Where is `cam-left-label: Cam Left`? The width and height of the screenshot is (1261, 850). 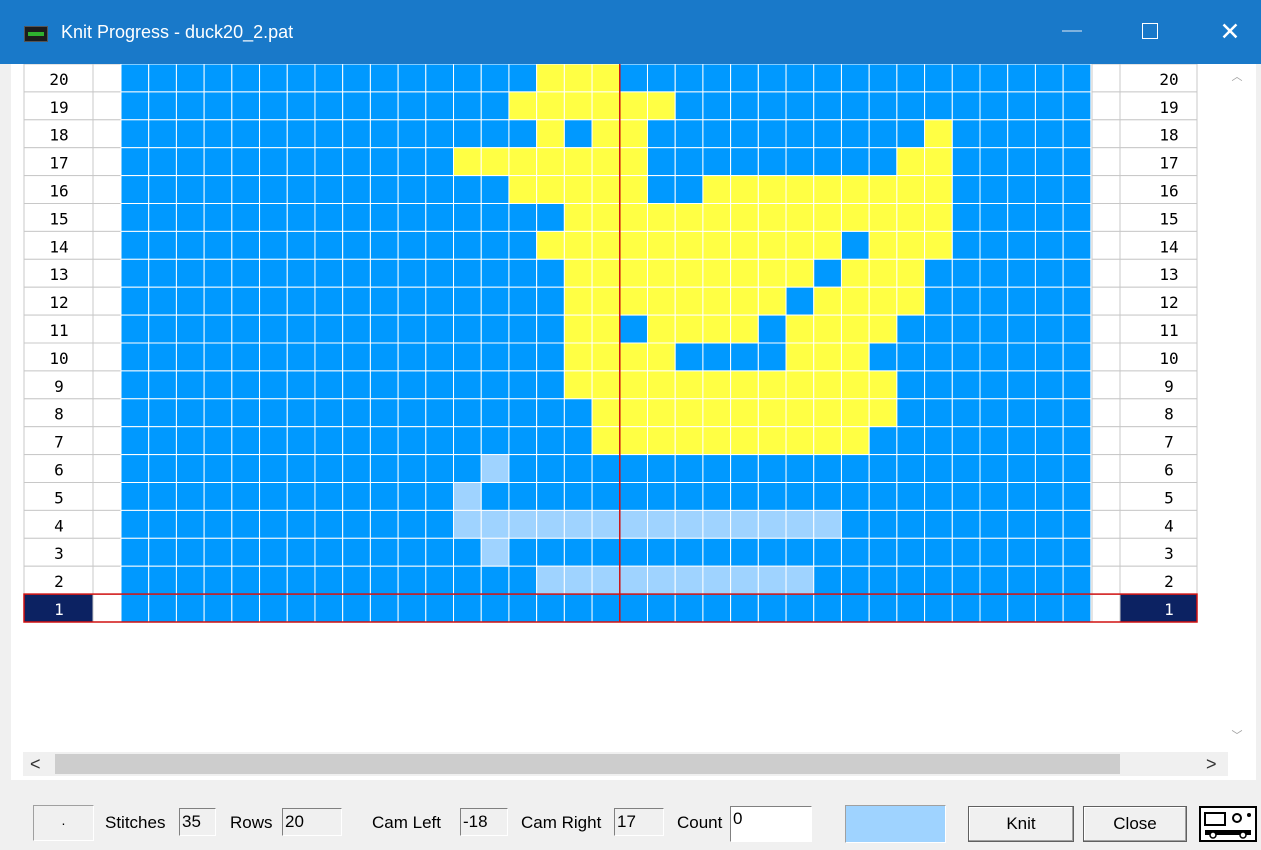
cam-left-label: Cam Left is located at coordinates (406, 822).